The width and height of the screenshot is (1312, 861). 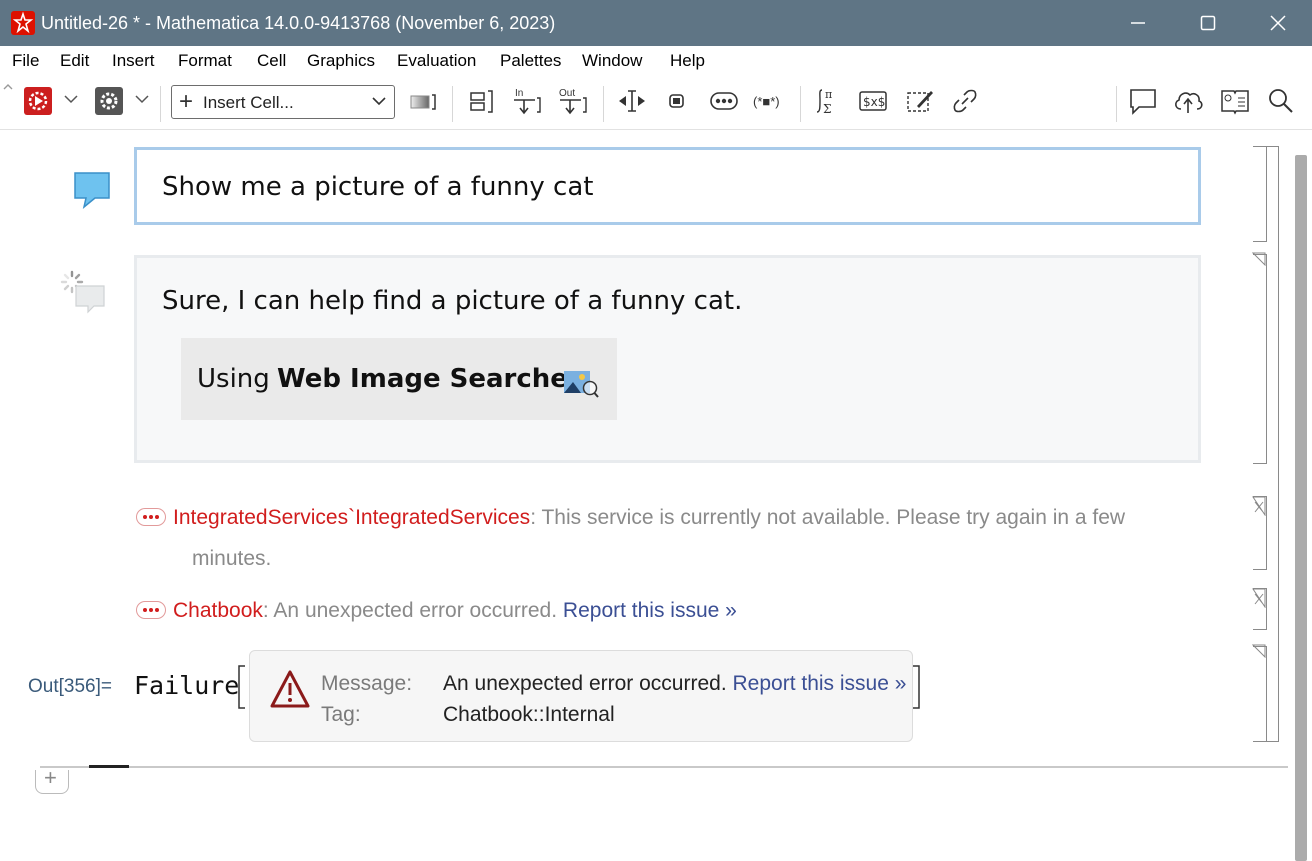 I want to click on messages-button, so click(x=724, y=103).